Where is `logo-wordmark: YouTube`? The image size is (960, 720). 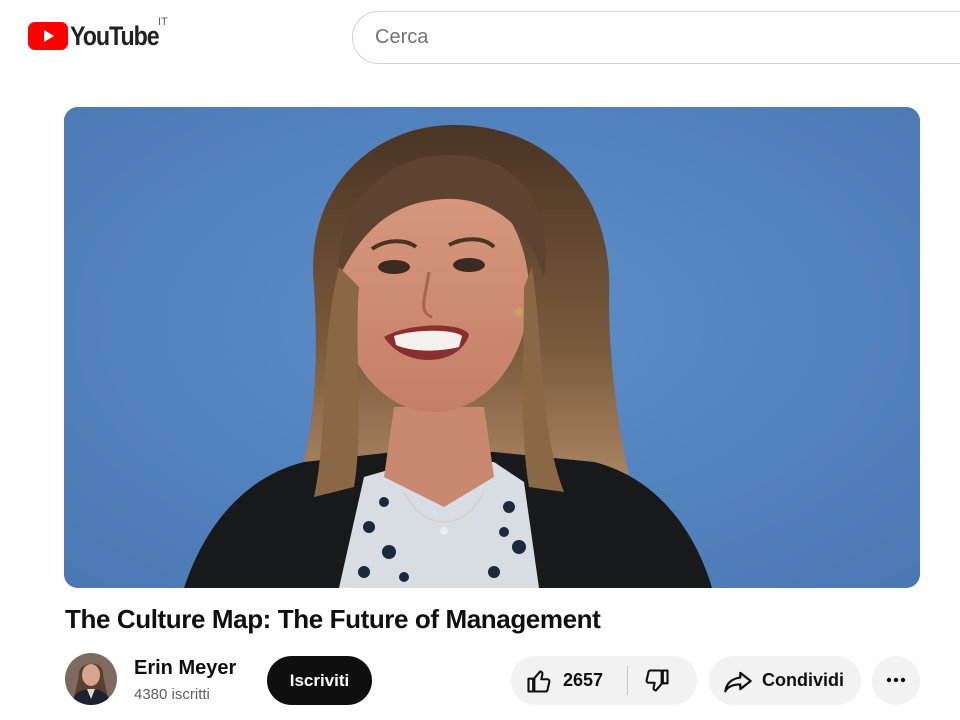 logo-wordmark: YouTube is located at coordinates (115, 36).